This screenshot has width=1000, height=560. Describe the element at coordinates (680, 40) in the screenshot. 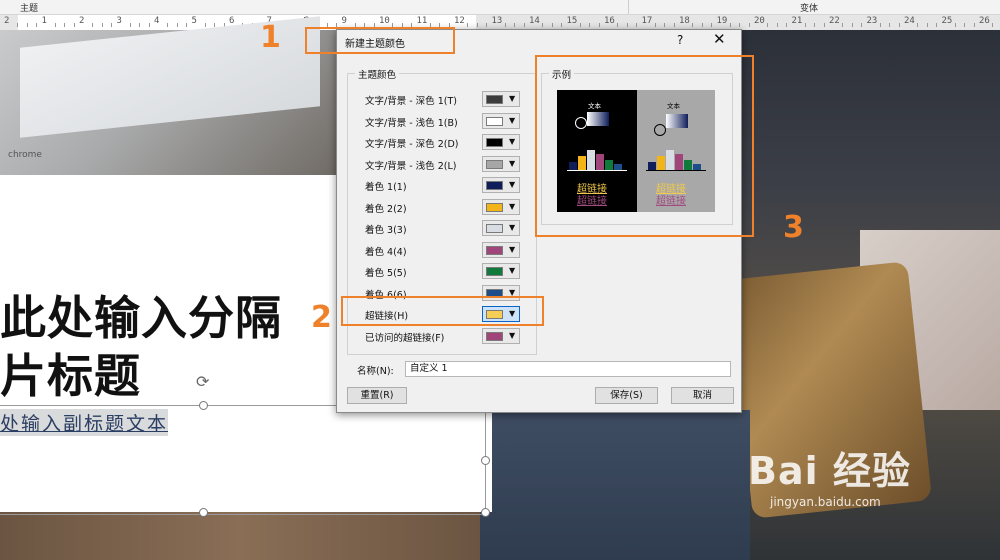

I see `help-icon: ?` at that location.